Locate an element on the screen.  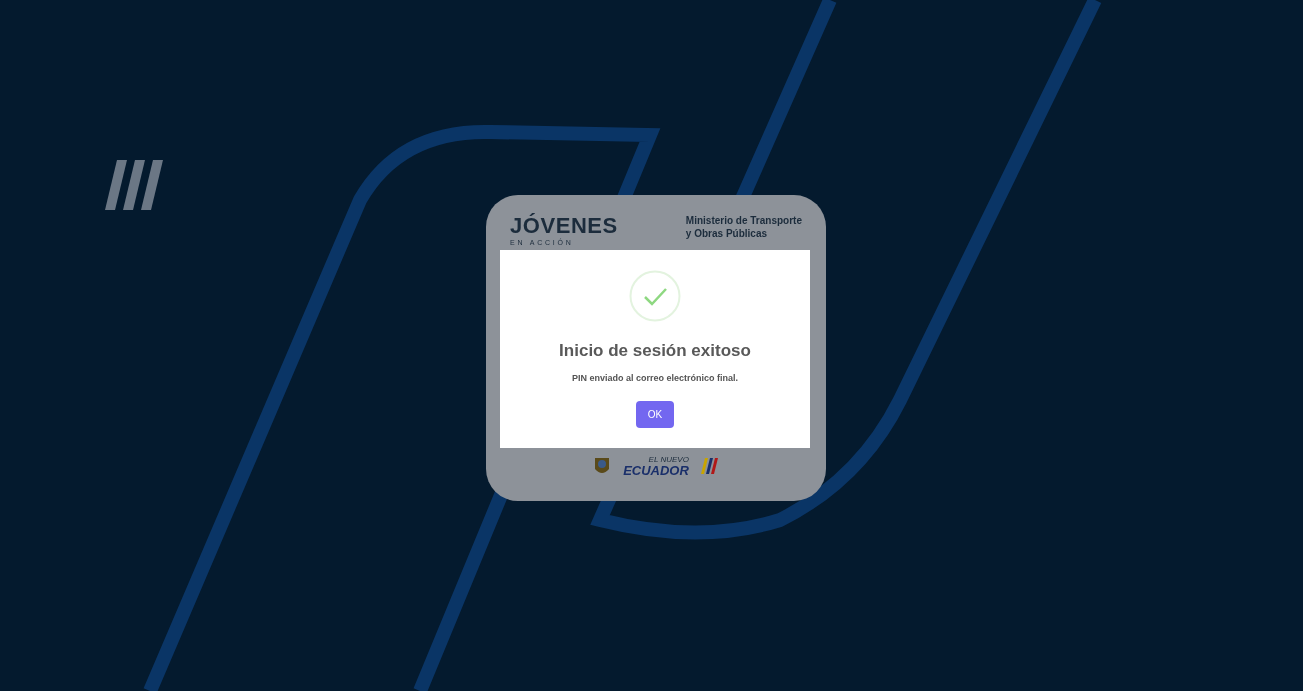
dialog-title: Inicio de sesión exitoso is located at coordinates (655, 351).